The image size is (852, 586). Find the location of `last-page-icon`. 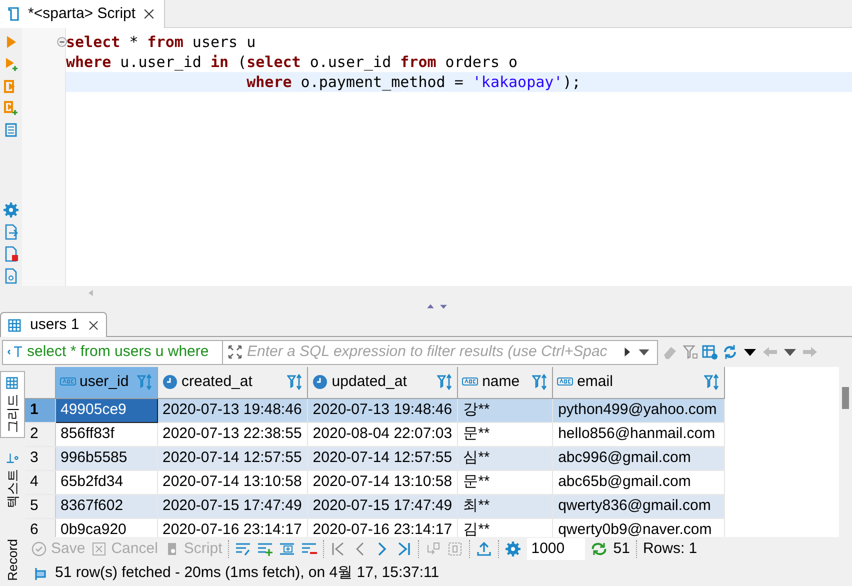

last-page-icon is located at coordinates (404, 549).